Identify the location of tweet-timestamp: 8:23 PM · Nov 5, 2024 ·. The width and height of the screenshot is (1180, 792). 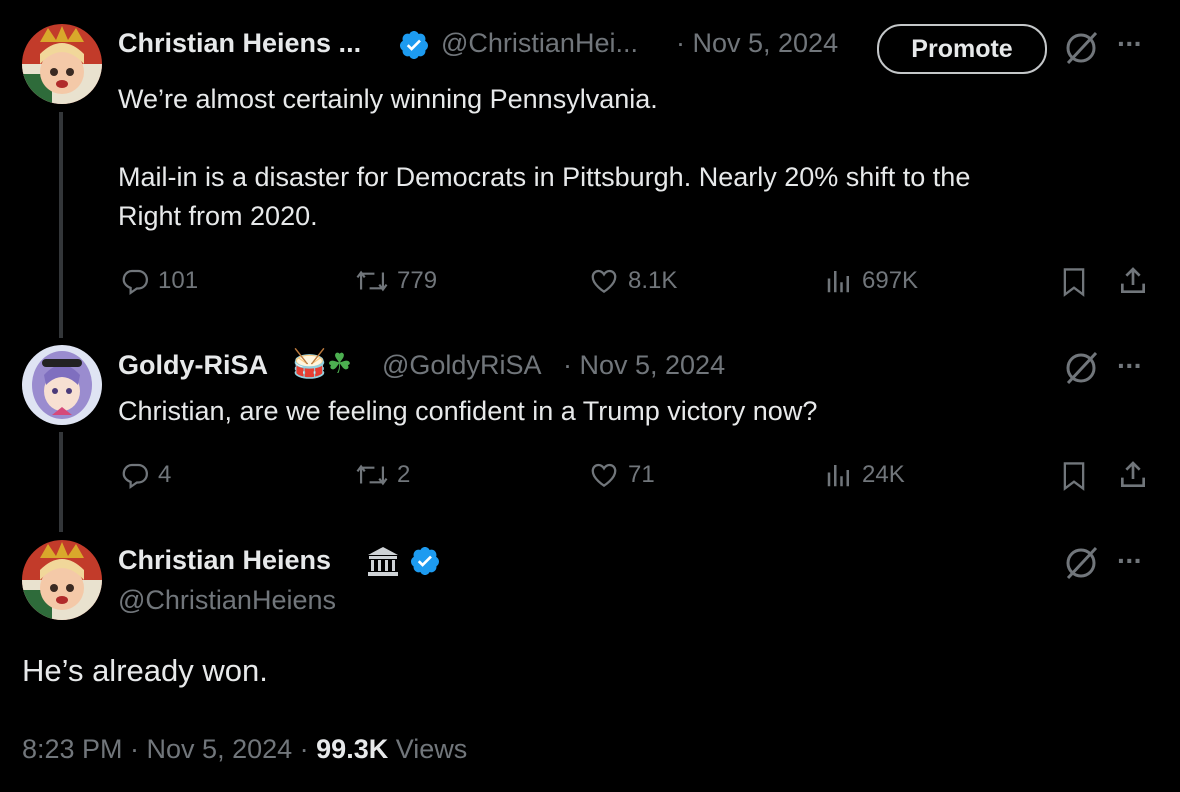
(165, 749).